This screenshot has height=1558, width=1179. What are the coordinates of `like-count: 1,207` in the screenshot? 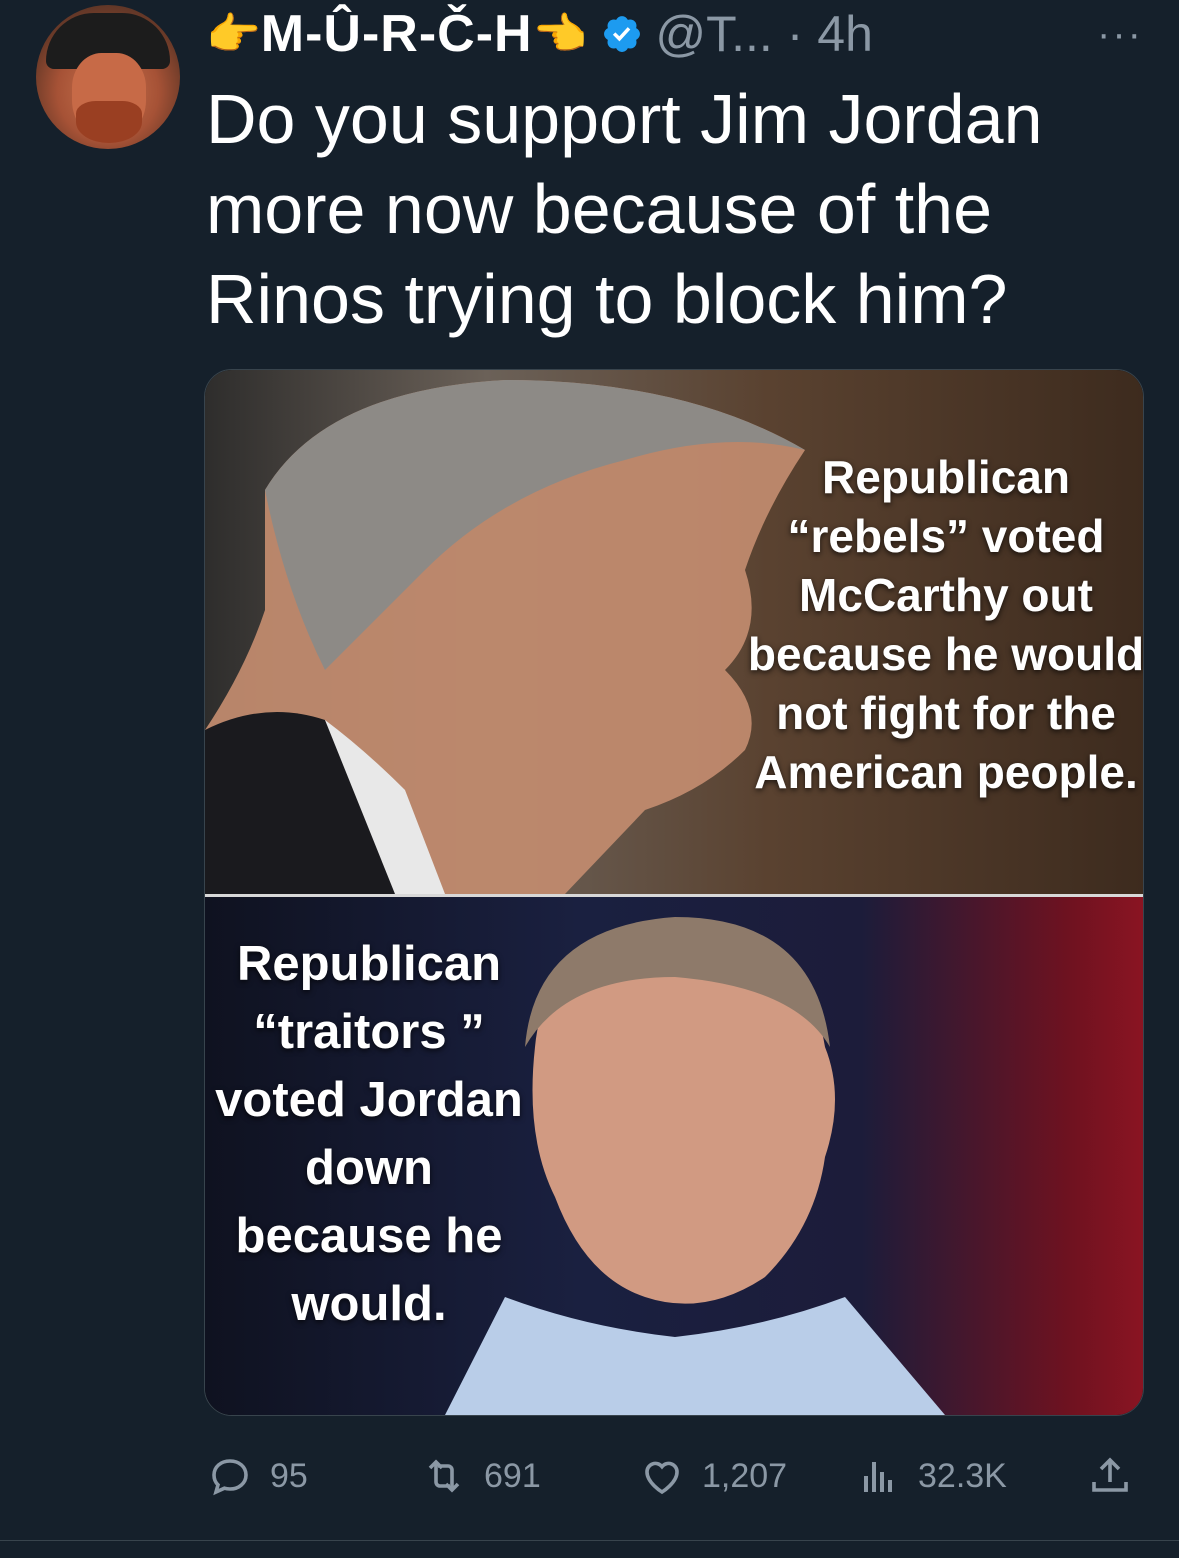 It's located at (745, 1475).